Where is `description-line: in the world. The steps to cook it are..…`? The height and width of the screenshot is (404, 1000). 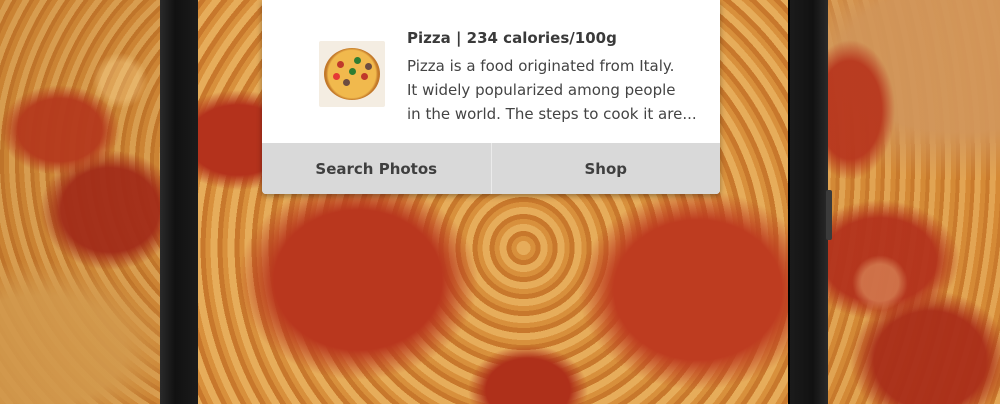
description-line: in the world. The steps to cook it are..… is located at coordinates (552, 114).